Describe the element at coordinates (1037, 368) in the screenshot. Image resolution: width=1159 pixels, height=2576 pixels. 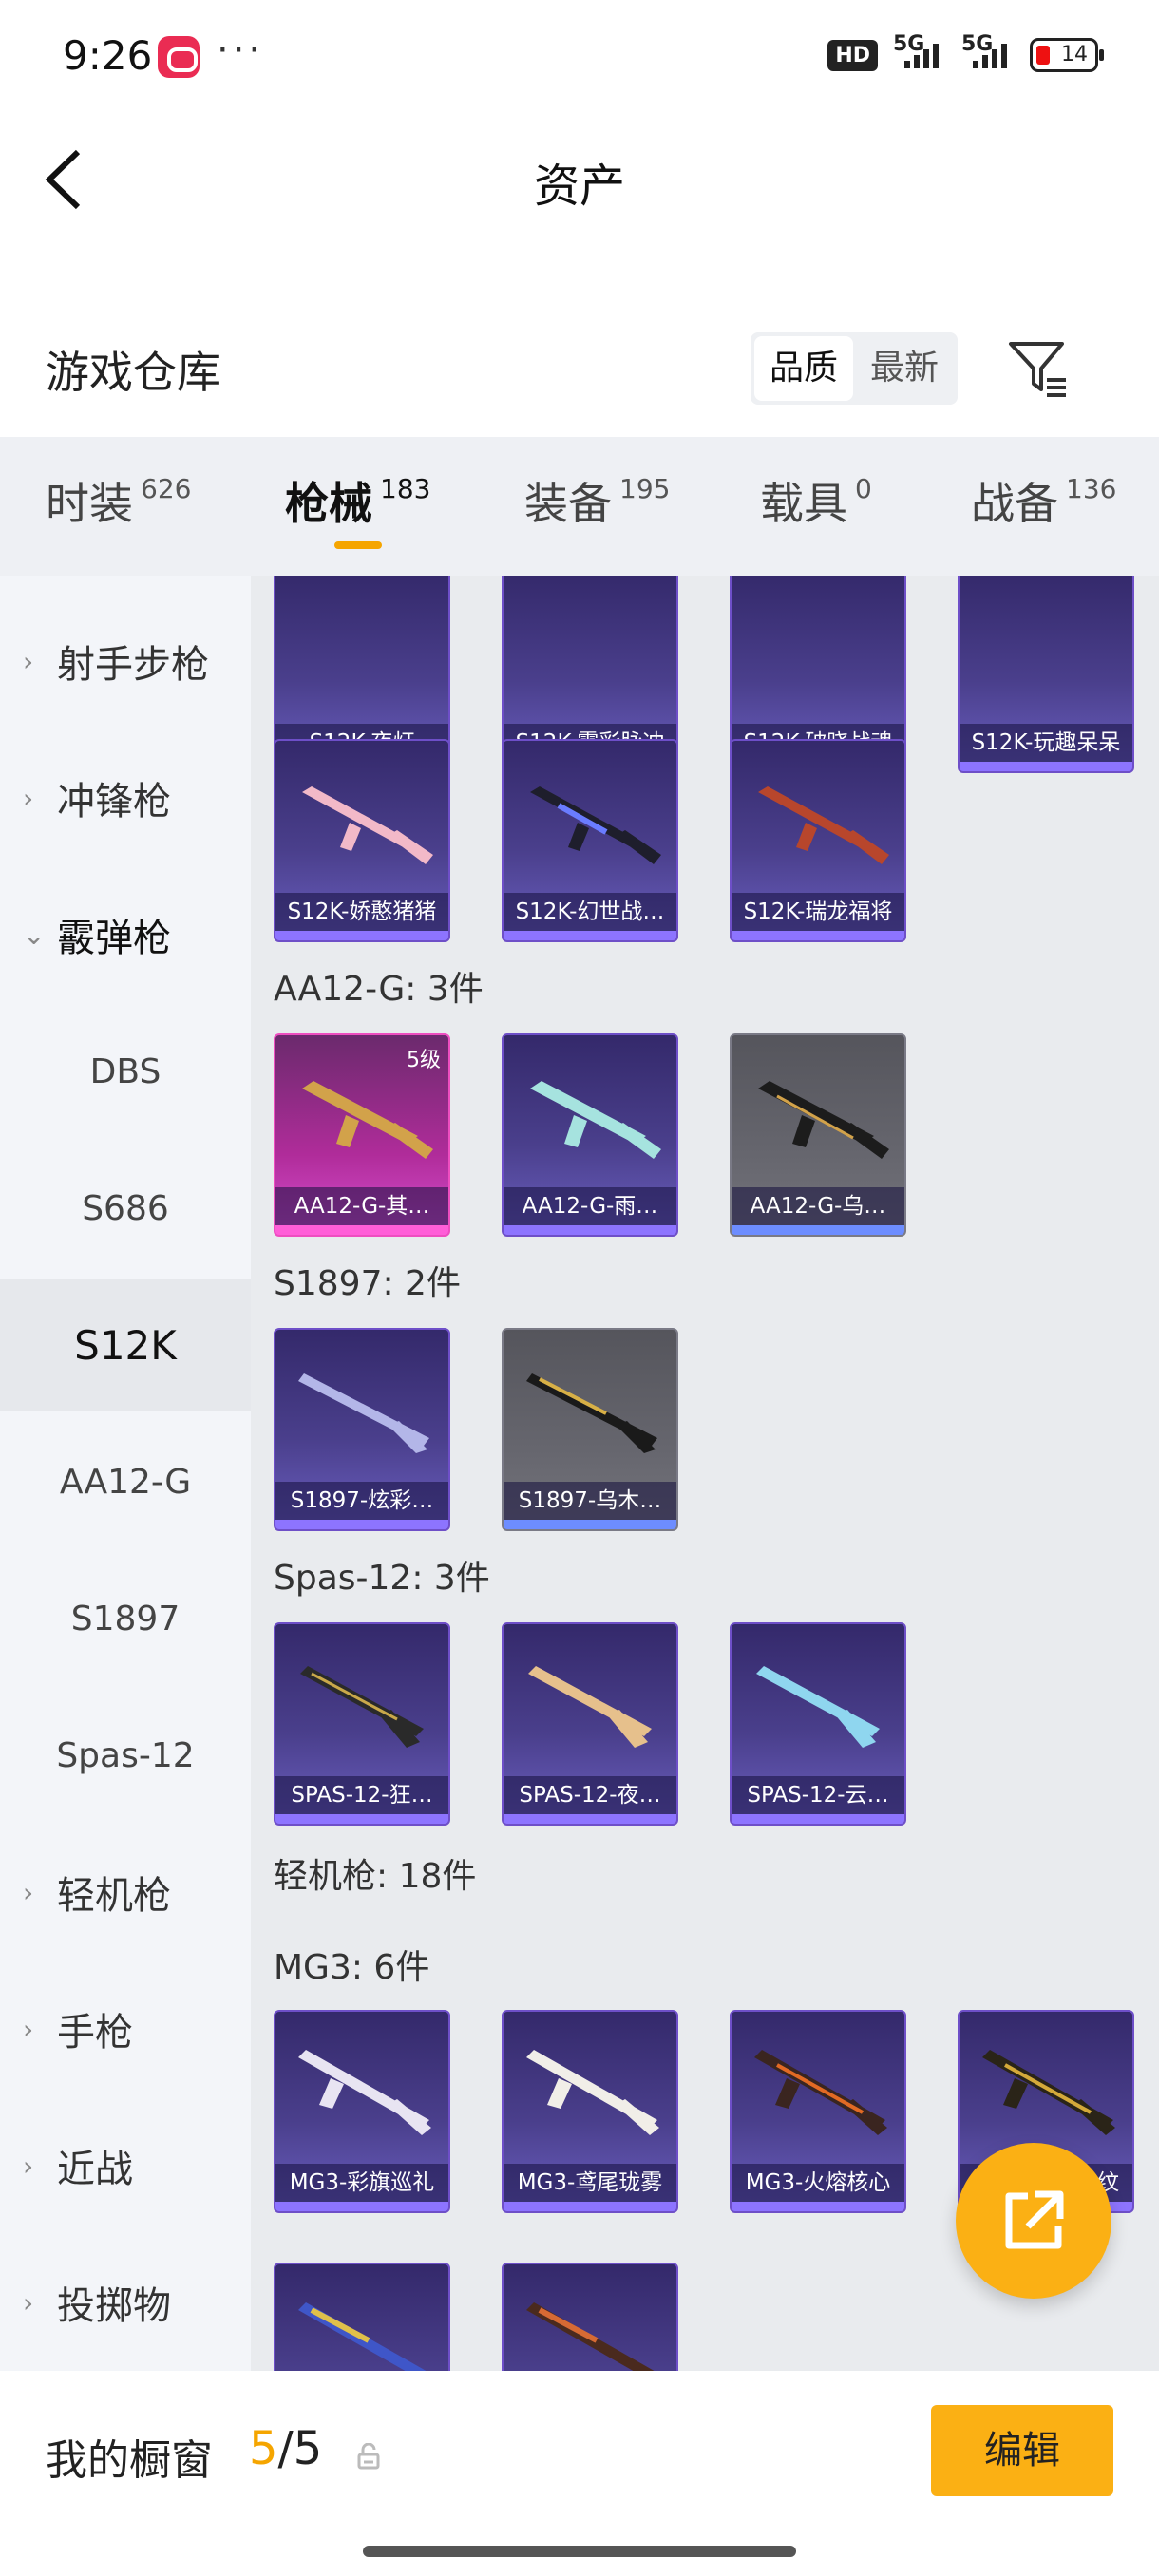
I see `filter-icon` at that location.